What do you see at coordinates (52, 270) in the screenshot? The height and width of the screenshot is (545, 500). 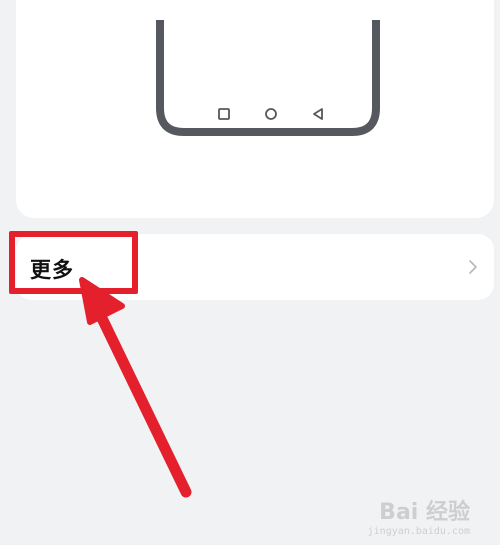 I see `more-label: 更多` at bounding box center [52, 270].